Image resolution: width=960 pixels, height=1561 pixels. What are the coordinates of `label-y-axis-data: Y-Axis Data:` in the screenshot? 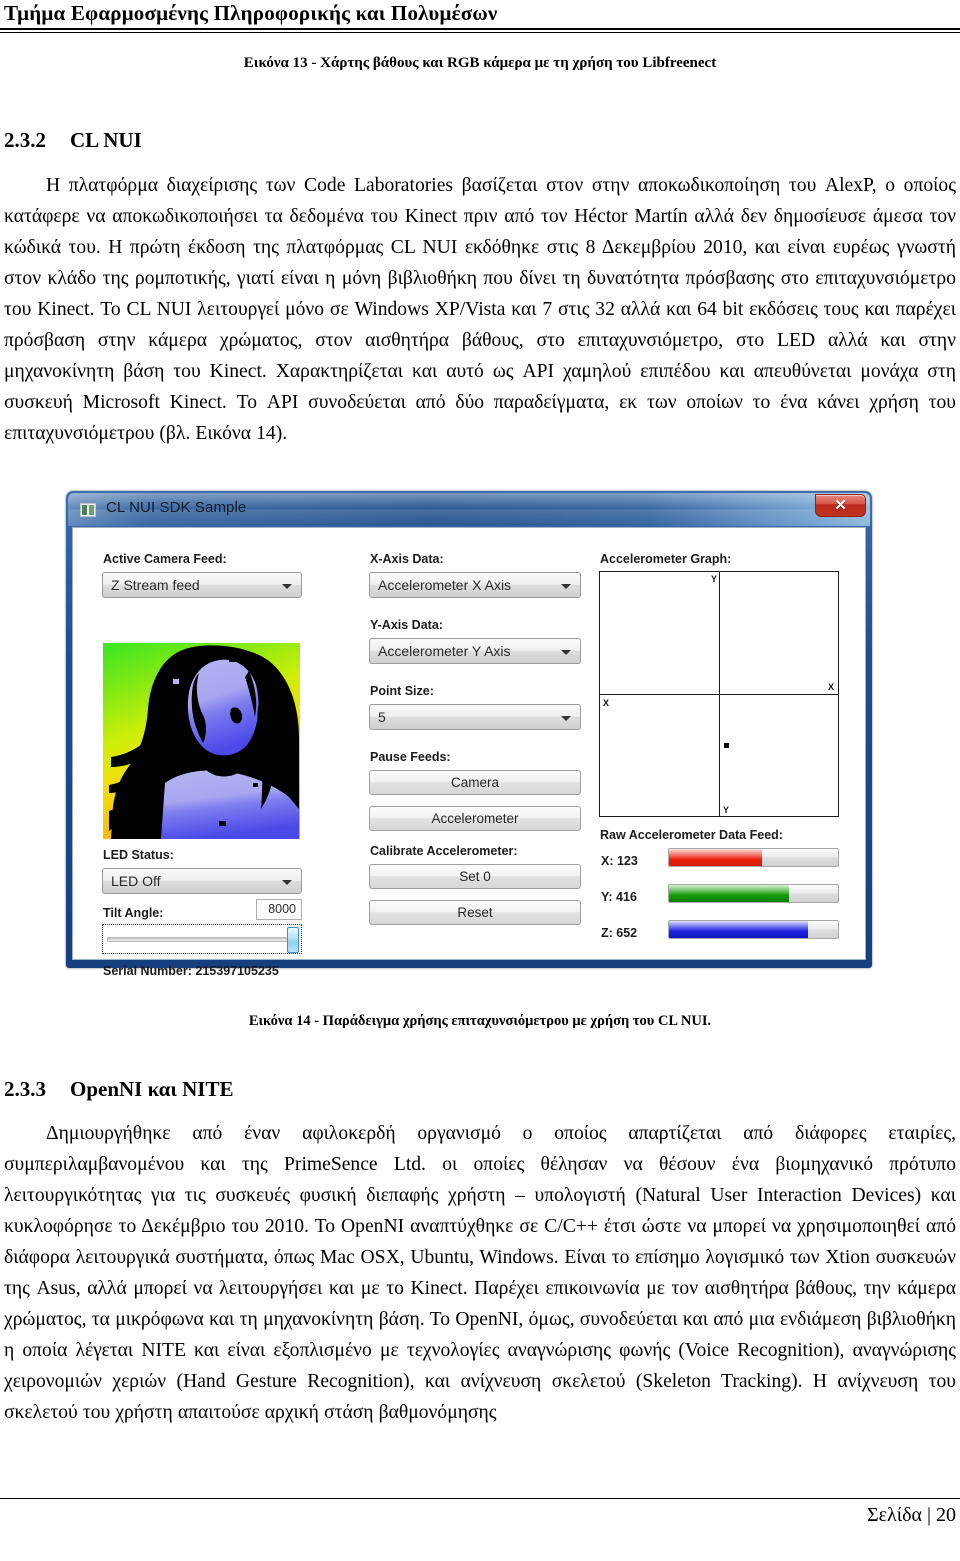 It's located at (406, 625).